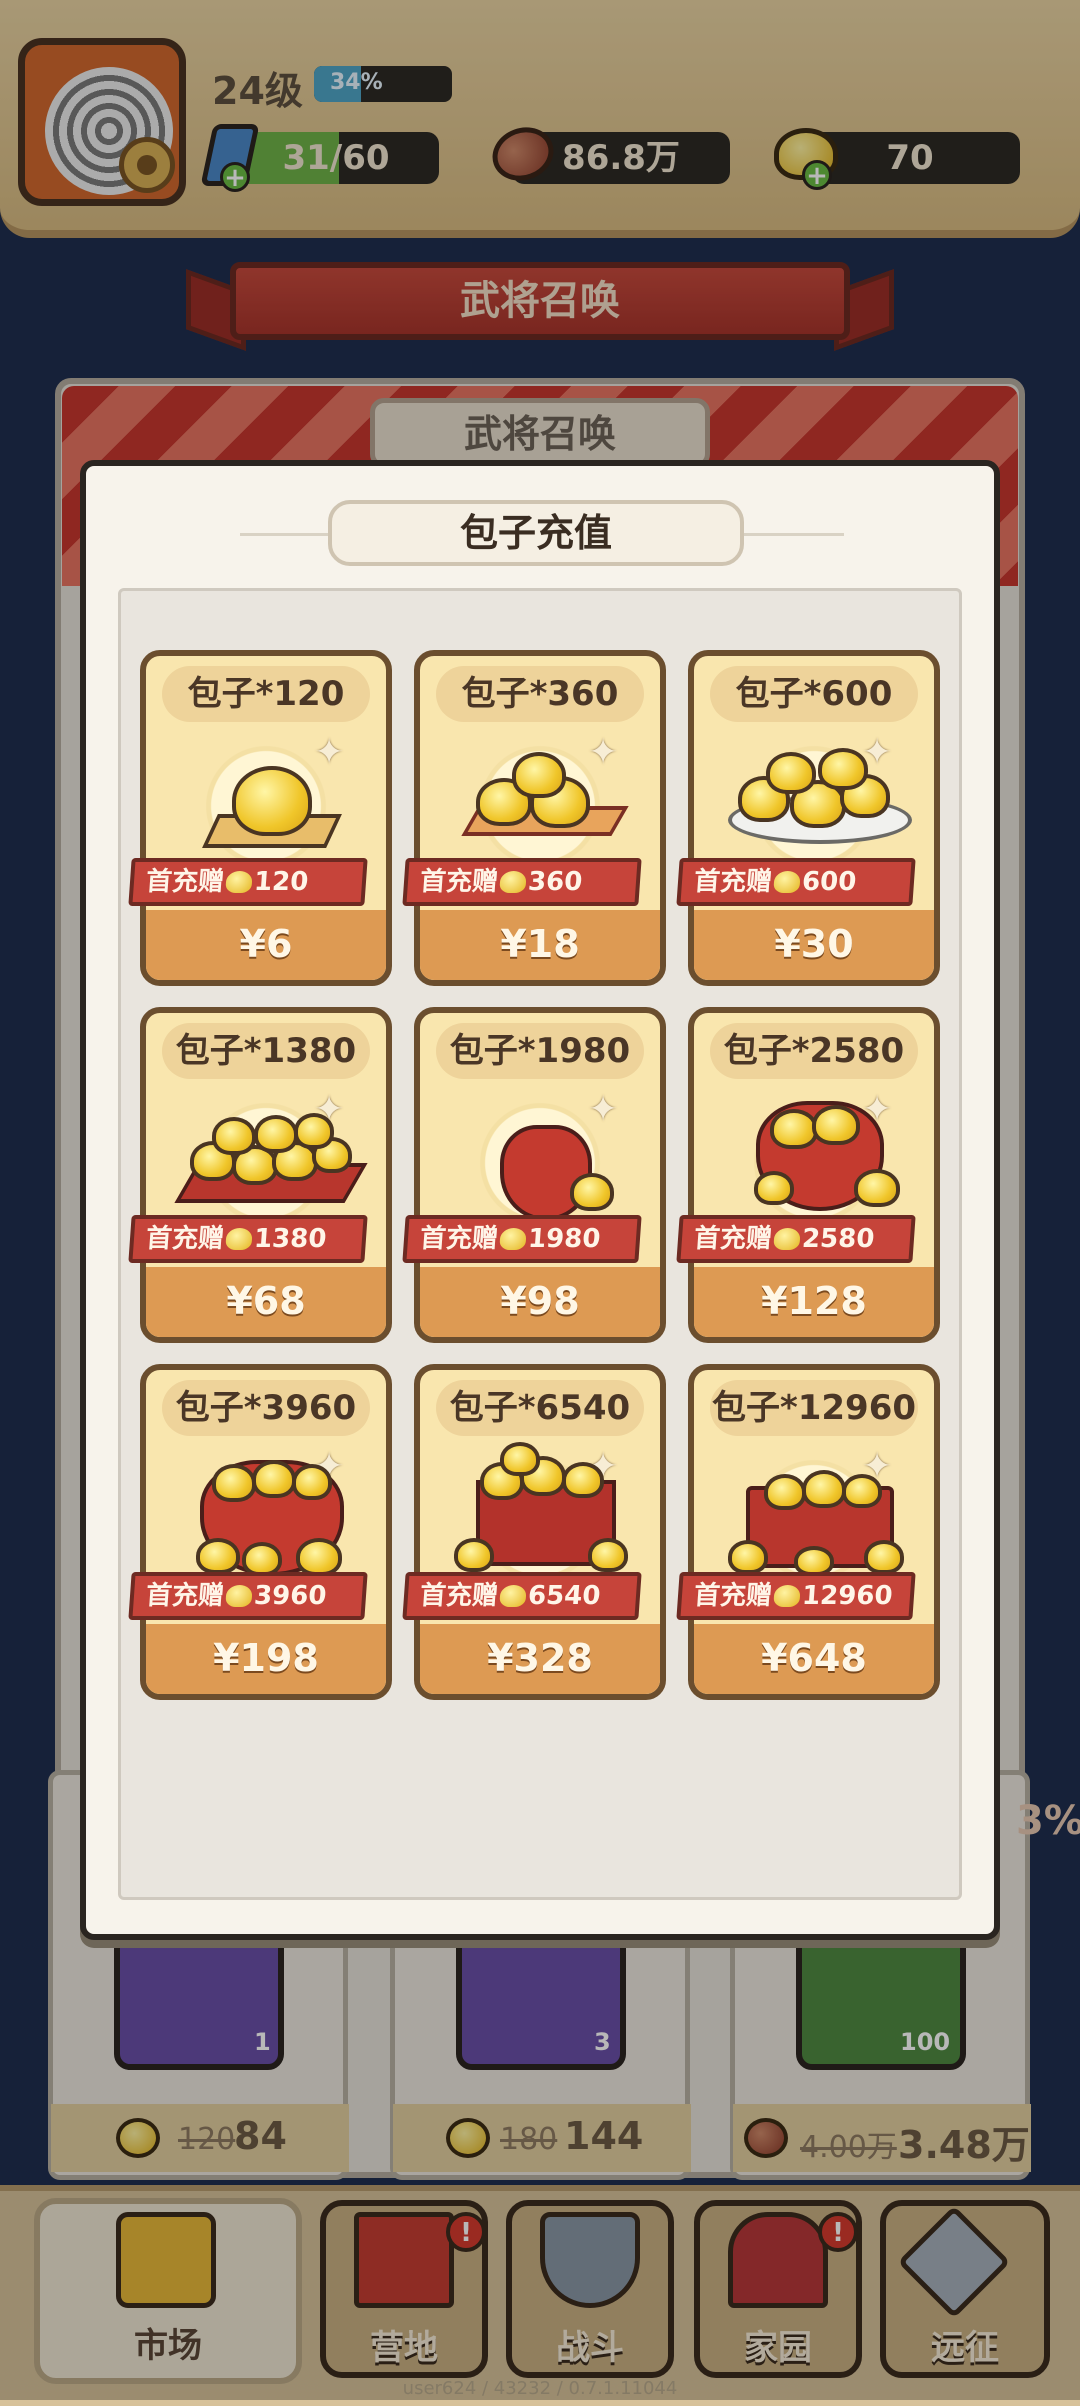 The width and height of the screenshot is (1080, 2406). I want to click on product-price: ¥128, so click(814, 1302).